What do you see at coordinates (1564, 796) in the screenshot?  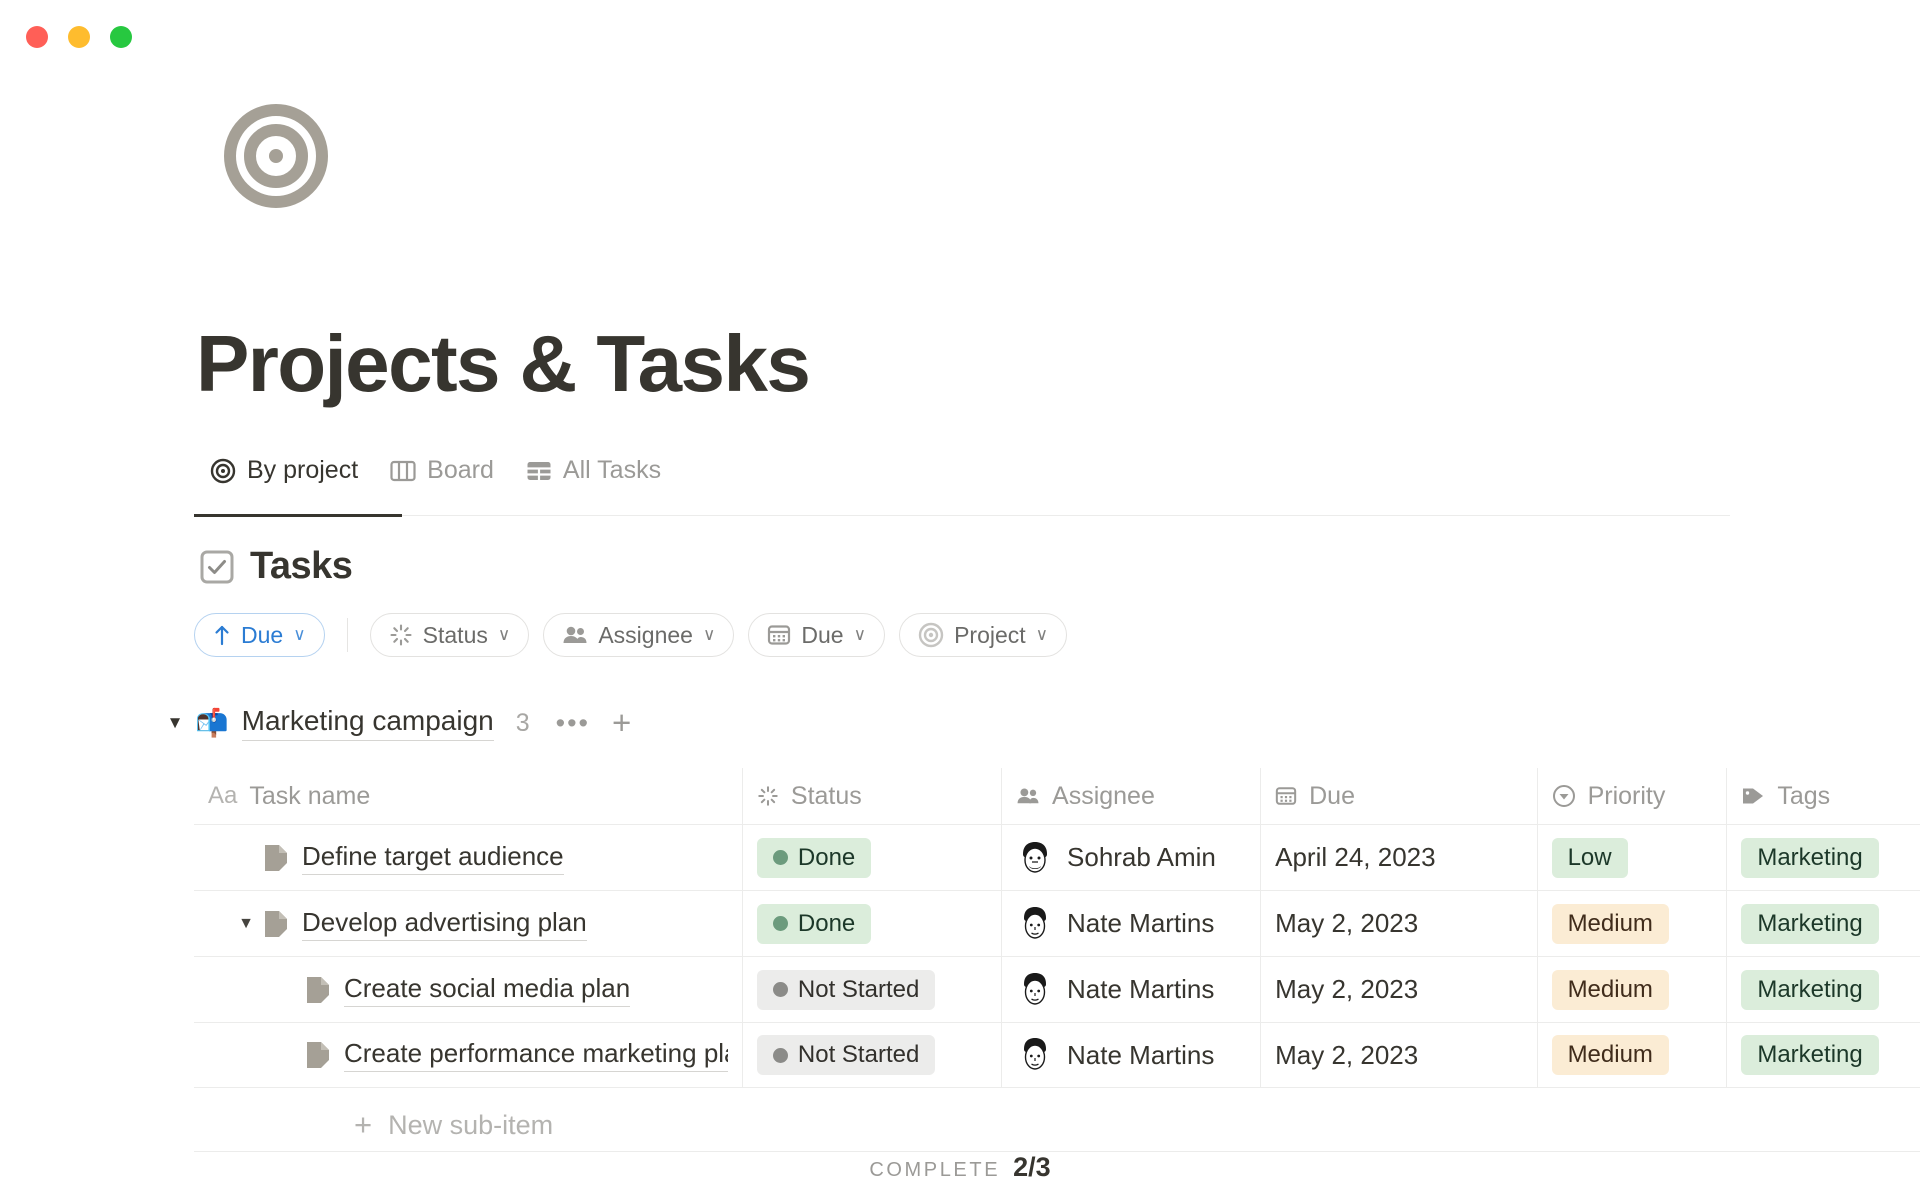 I see `priority-circle-icon` at bounding box center [1564, 796].